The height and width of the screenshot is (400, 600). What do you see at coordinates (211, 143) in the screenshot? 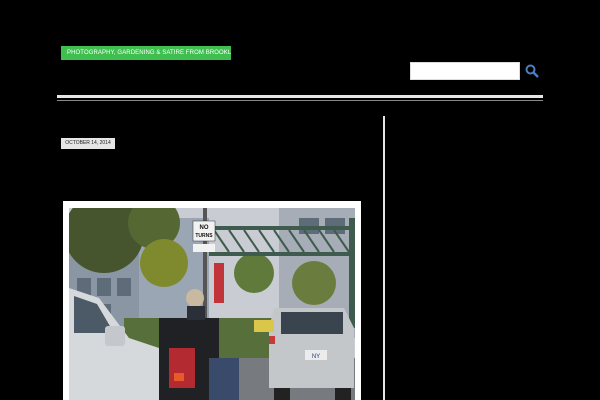
I see `post-meta: OCTOBER 14, 2014` at bounding box center [211, 143].